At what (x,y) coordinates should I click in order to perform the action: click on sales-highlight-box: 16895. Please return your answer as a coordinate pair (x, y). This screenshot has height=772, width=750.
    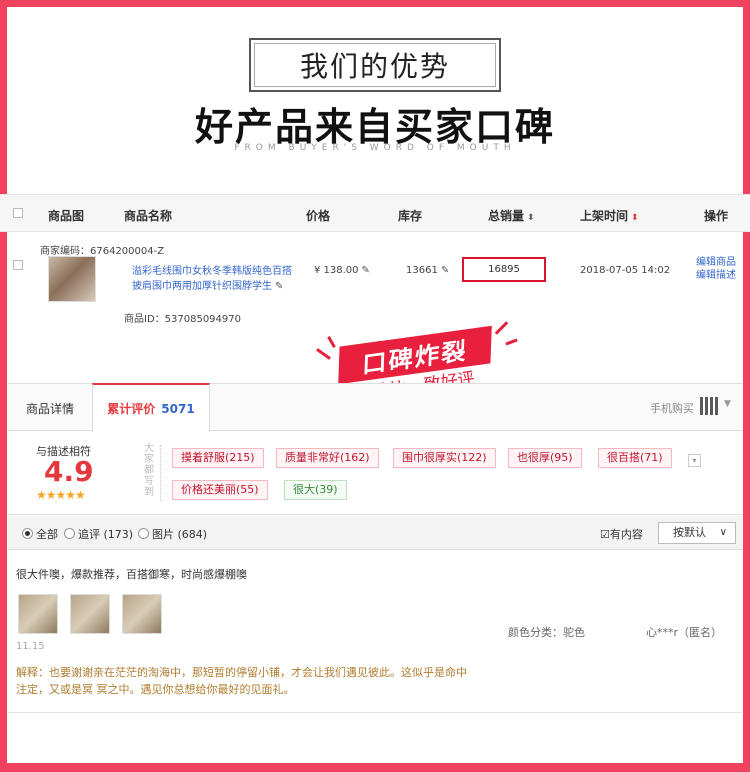
    Looking at the image, I should click on (504, 269).